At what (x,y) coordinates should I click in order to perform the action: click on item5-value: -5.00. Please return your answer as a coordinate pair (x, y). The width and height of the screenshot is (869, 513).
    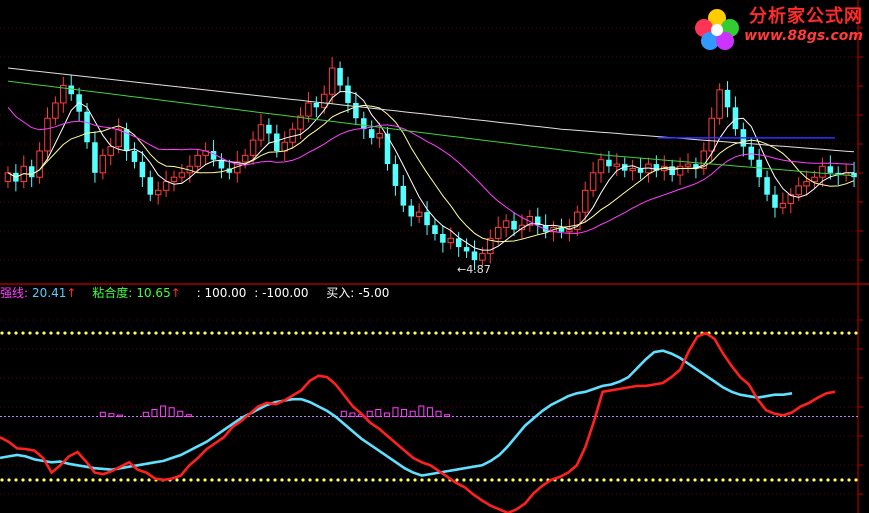
    Looking at the image, I should click on (374, 293).